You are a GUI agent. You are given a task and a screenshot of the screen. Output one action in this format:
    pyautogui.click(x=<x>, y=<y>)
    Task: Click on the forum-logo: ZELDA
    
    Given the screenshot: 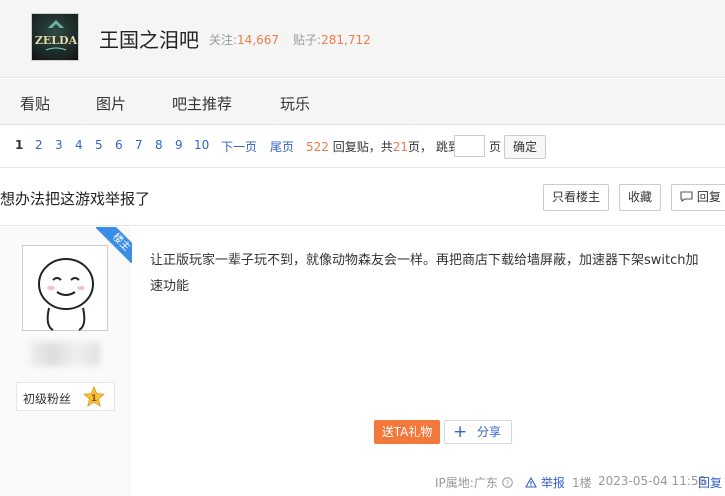 What is the action you would take?
    pyautogui.click(x=55, y=37)
    